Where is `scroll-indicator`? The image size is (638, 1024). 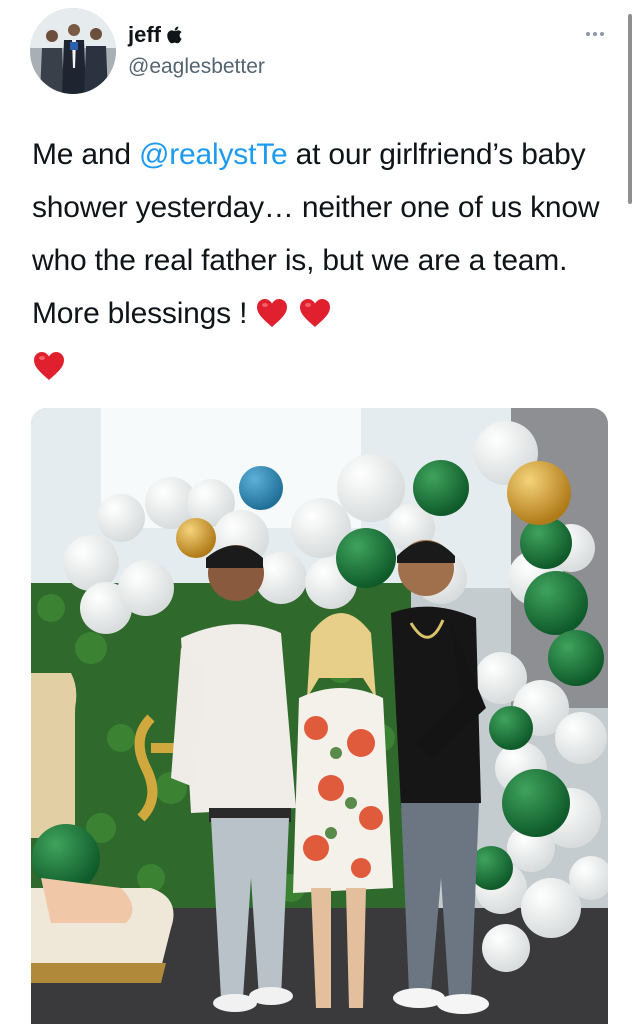
scroll-indicator is located at coordinates (630, 109).